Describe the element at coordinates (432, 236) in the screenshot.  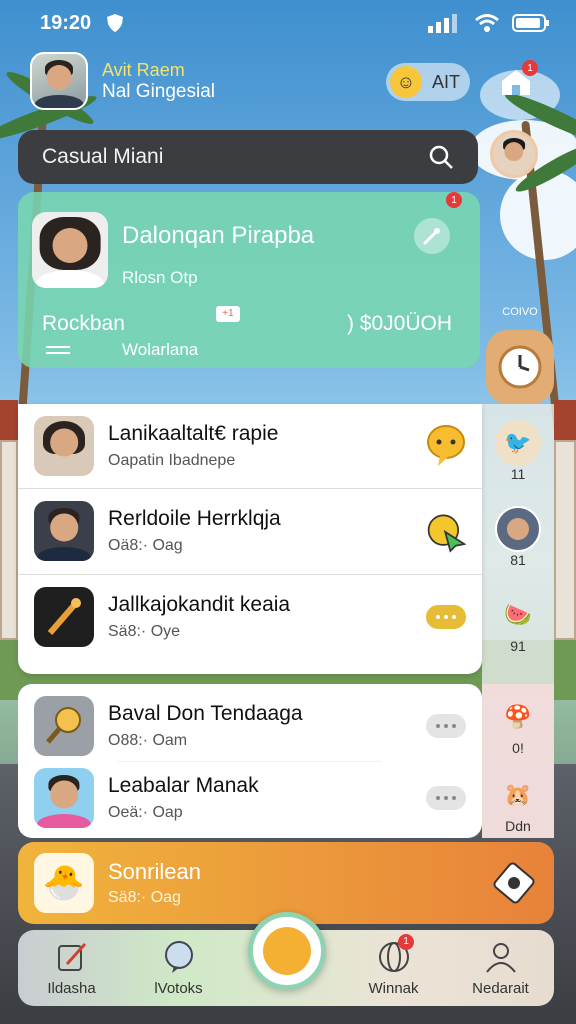
I see `magic-wand-icon` at that location.